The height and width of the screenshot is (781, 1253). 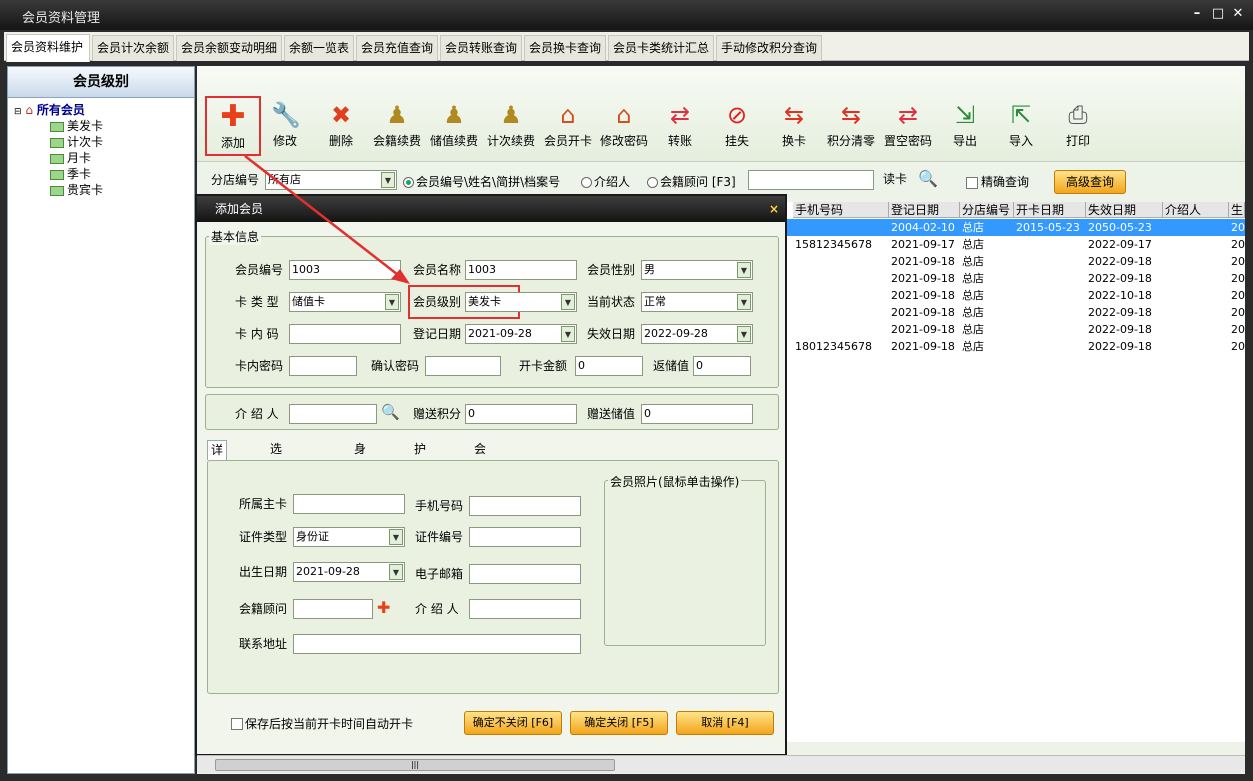 What do you see at coordinates (721, 764) in the screenshot?
I see `horizontal-scrollbar: |||` at bounding box center [721, 764].